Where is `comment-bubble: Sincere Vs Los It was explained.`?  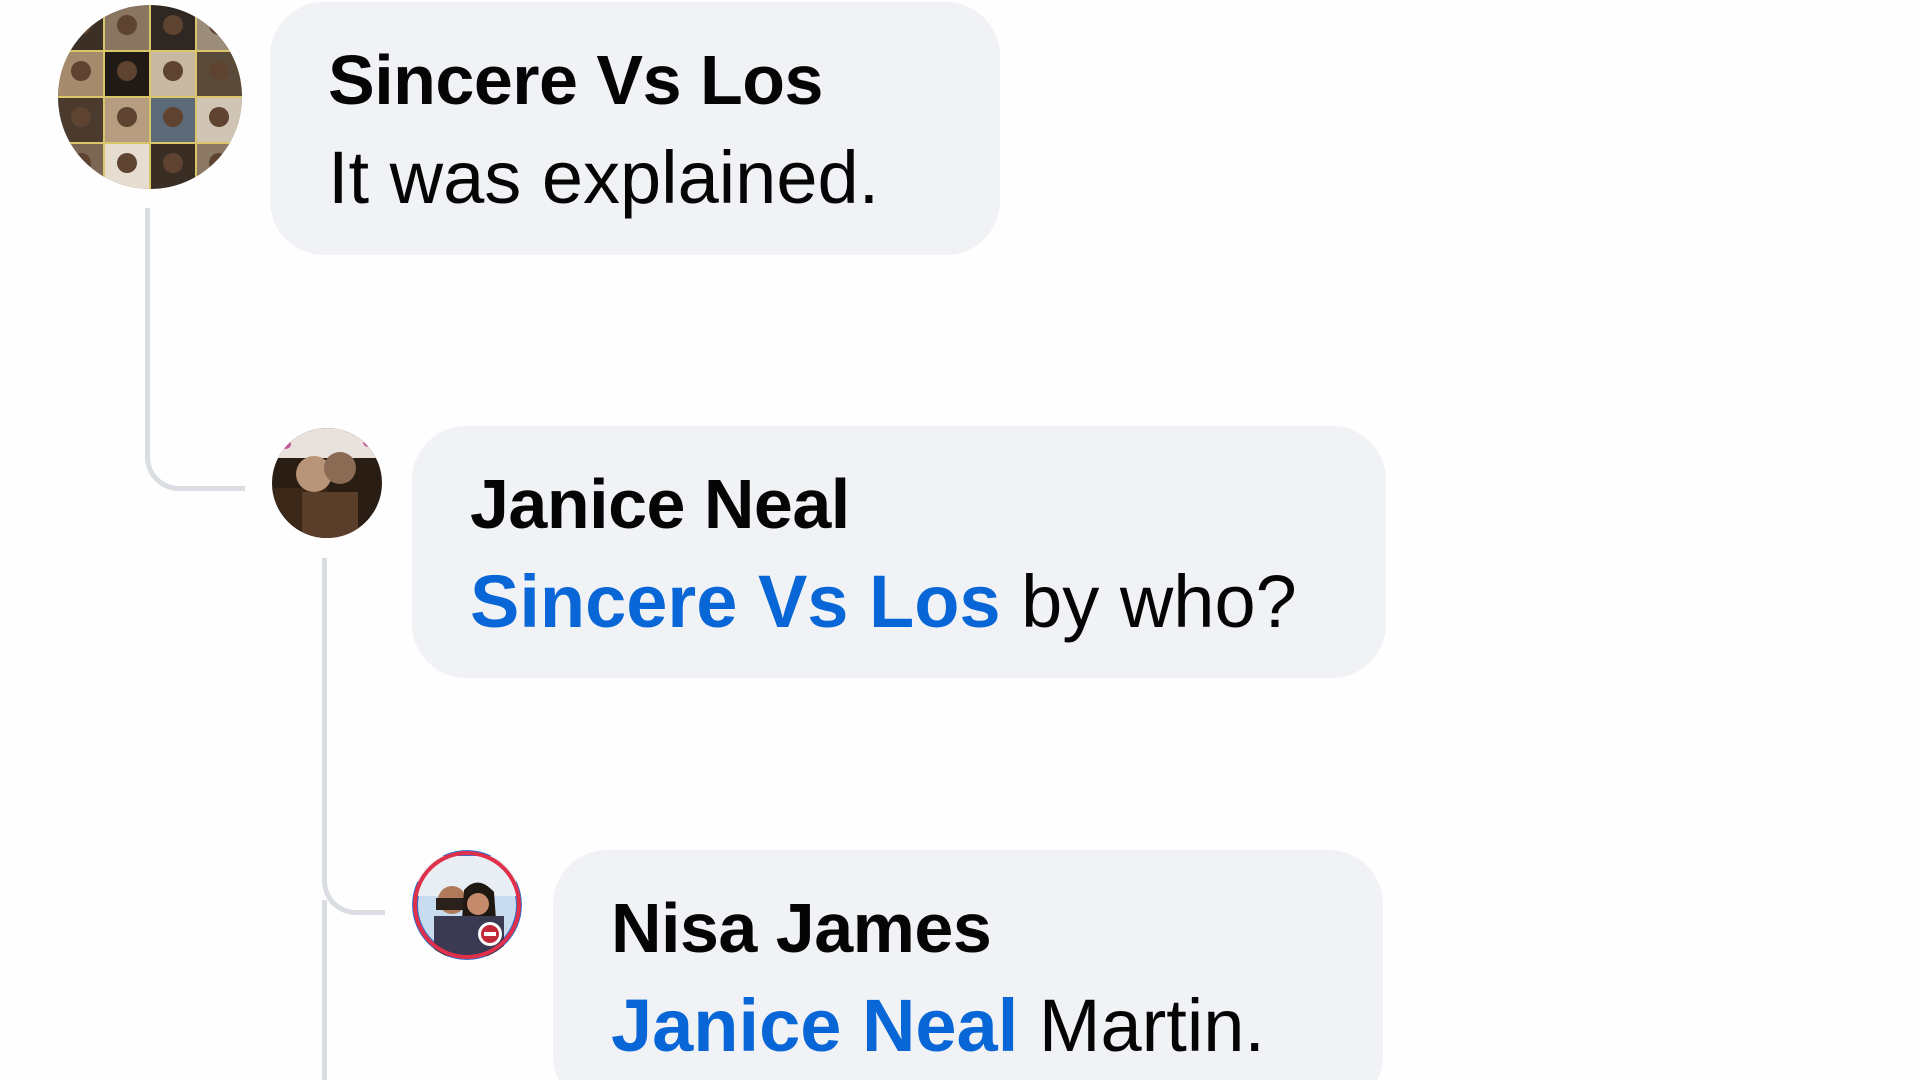
comment-bubble: Sincere Vs Los It was explained. is located at coordinates (635, 128).